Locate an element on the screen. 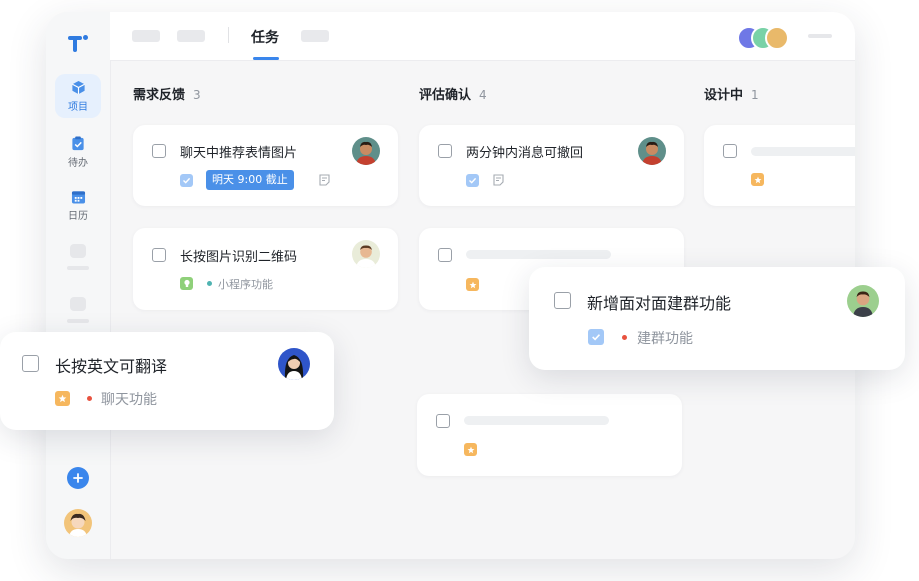  calendar-icon is located at coordinates (78, 197).